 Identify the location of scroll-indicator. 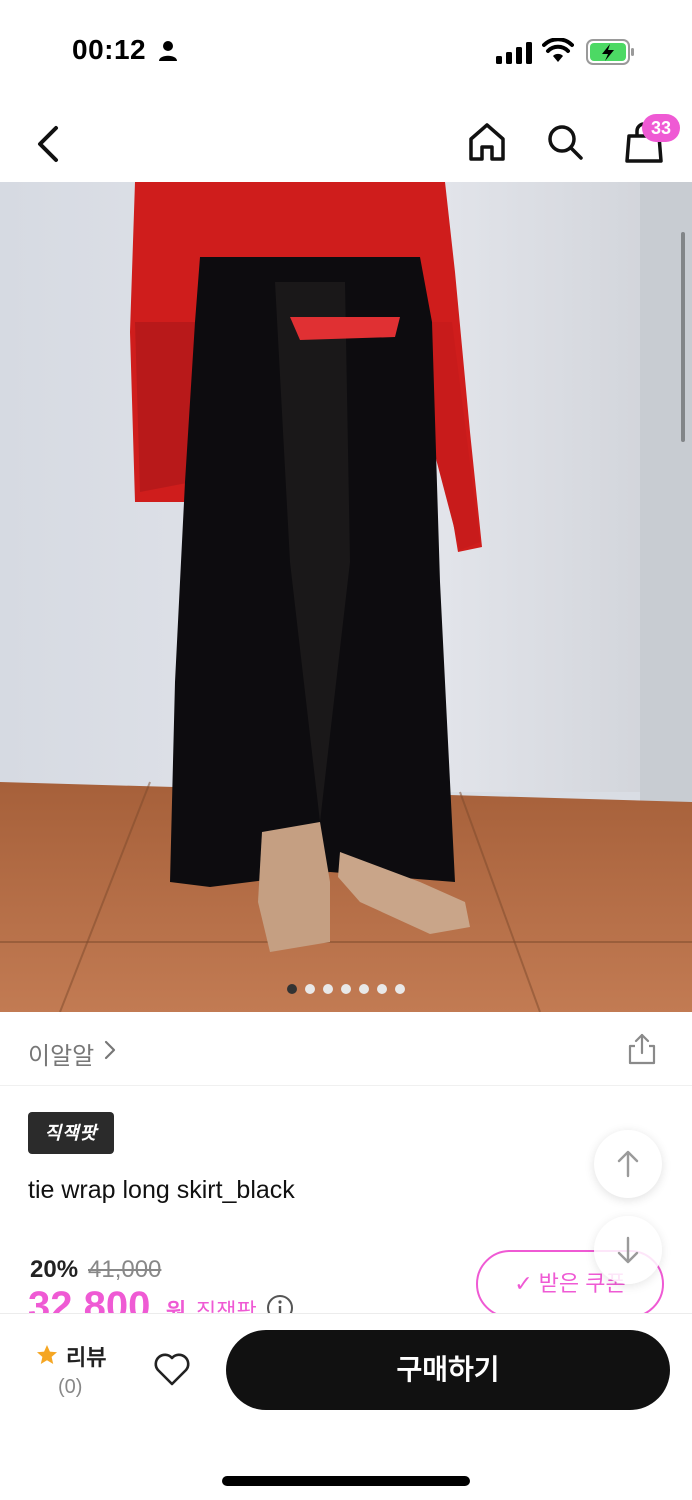
(683, 337).